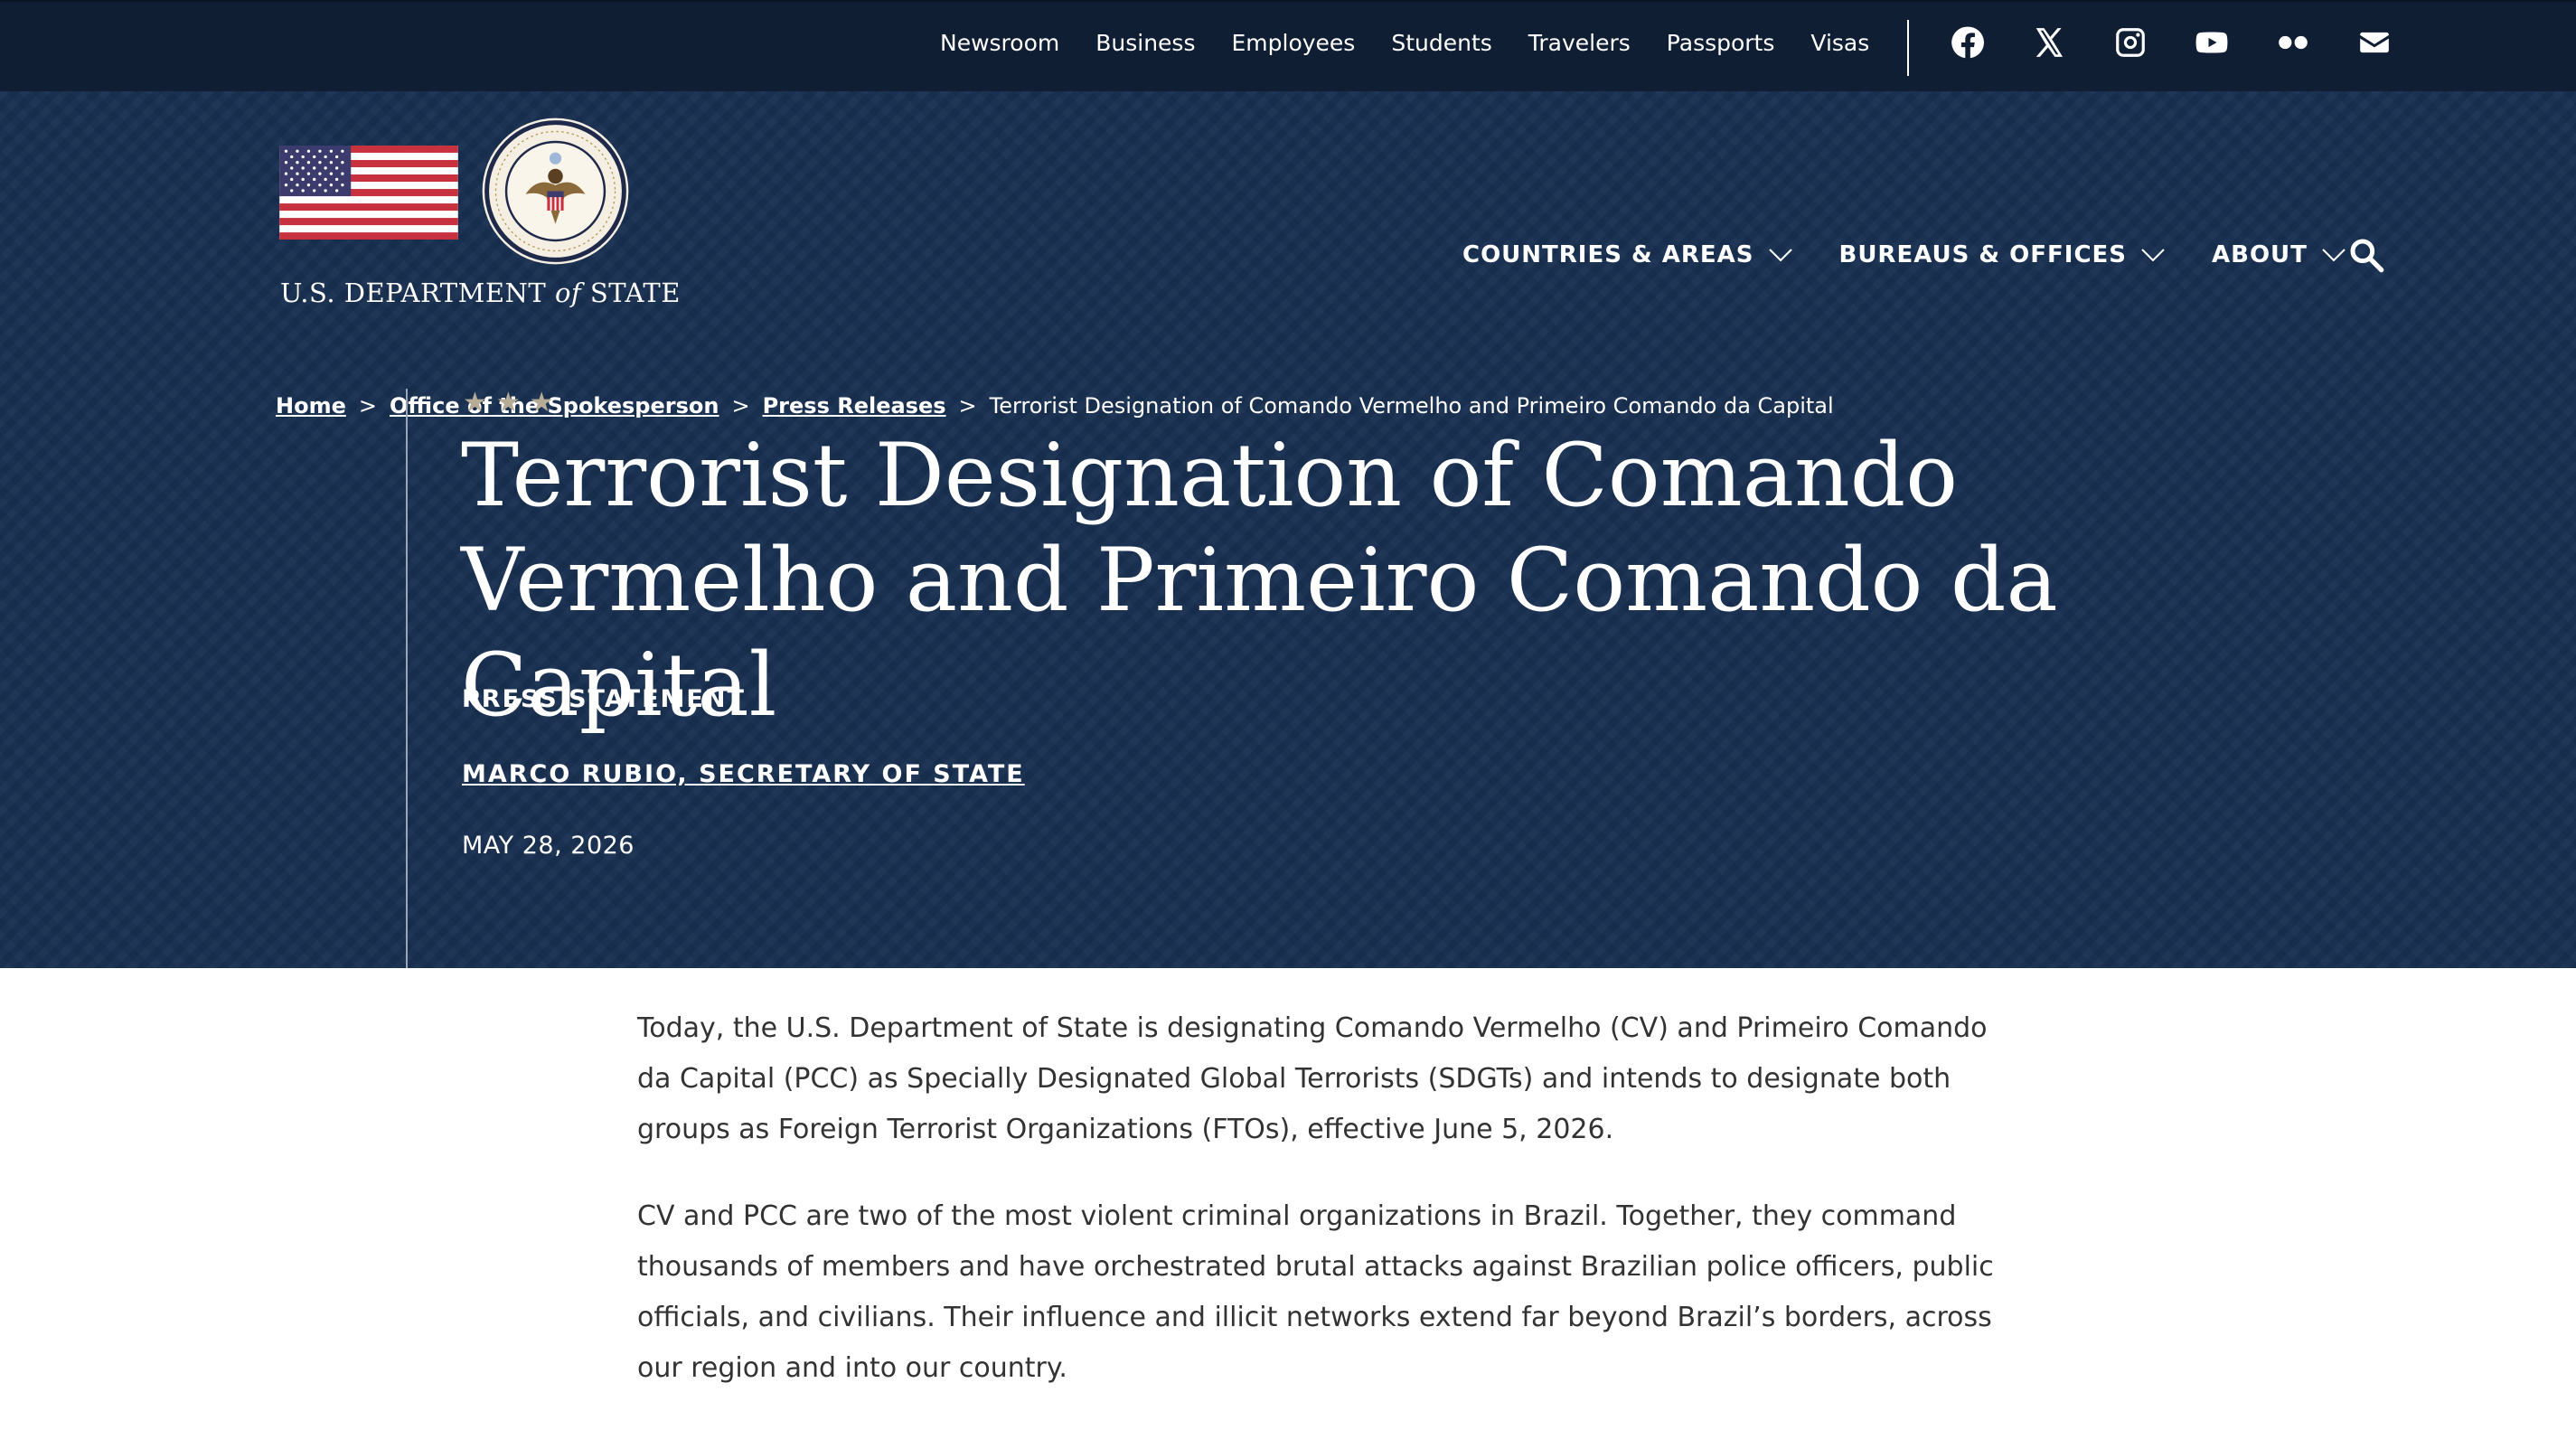 The height and width of the screenshot is (1430, 2576). Describe the element at coordinates (1000, 43) in the screenshot. I see `utility-link-newsroom: Newsroom` at that location.